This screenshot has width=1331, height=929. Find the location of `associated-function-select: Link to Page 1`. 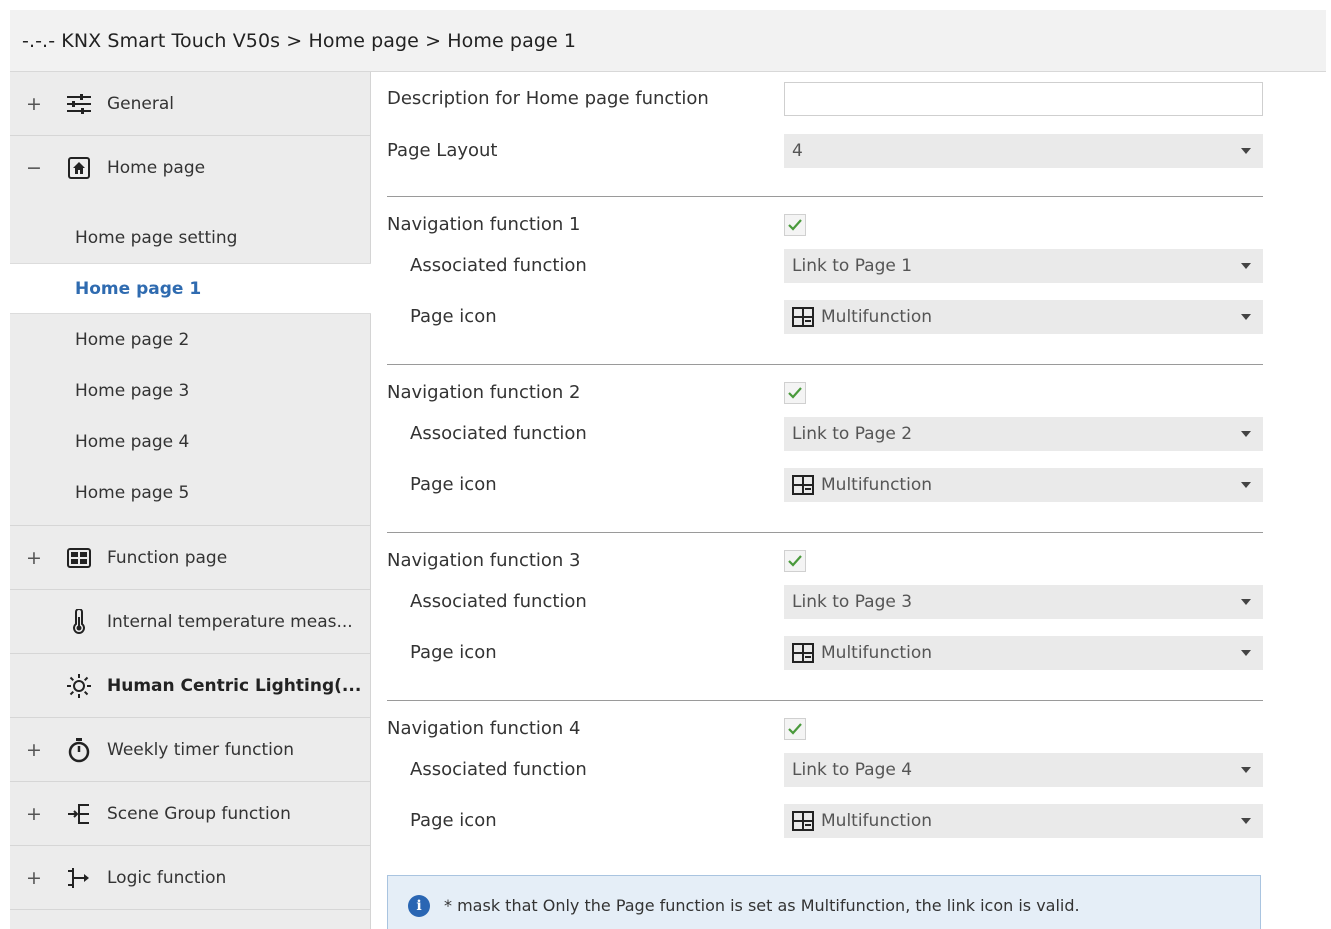

associated-function-select: Link to Page 1 is located at coordinates (1023, 265).